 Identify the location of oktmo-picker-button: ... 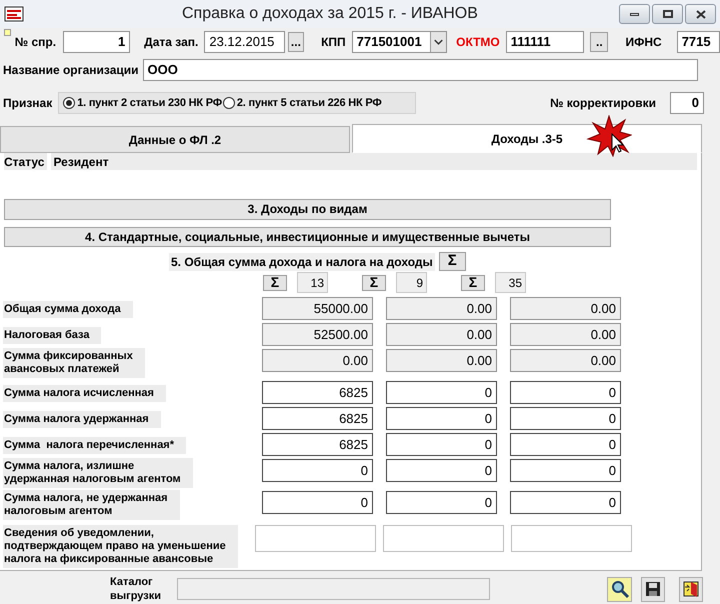
(599, 42).